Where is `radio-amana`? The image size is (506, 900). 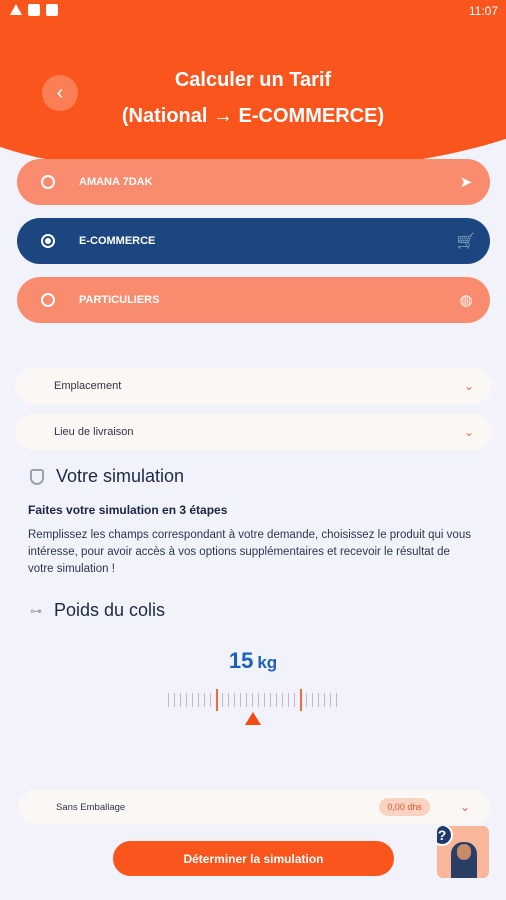
radio-amana is located at coordinates (48, 182).